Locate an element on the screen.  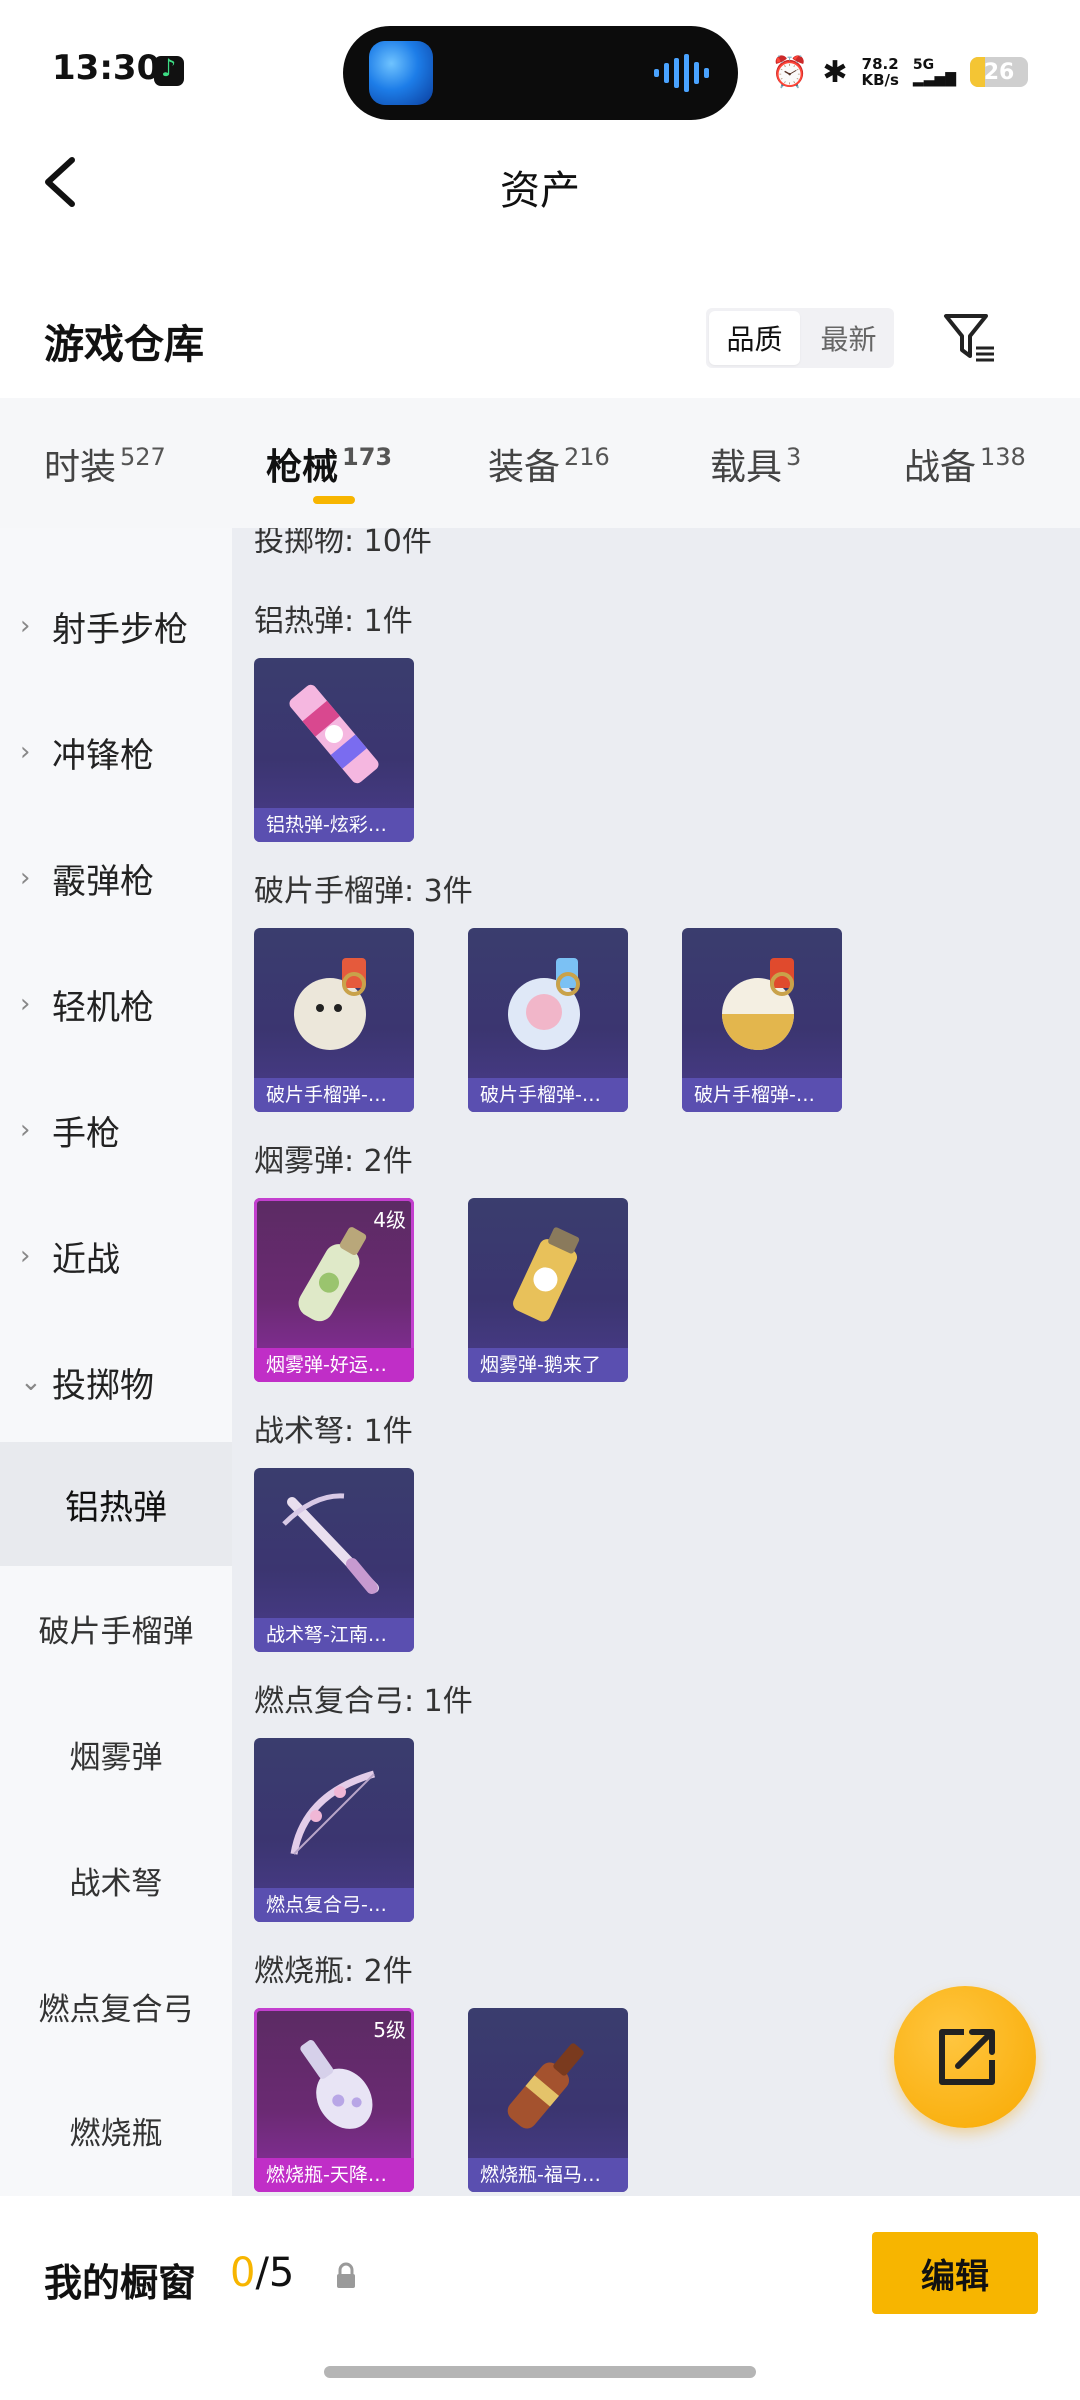
share-button is located at coordinates (965, 2057).